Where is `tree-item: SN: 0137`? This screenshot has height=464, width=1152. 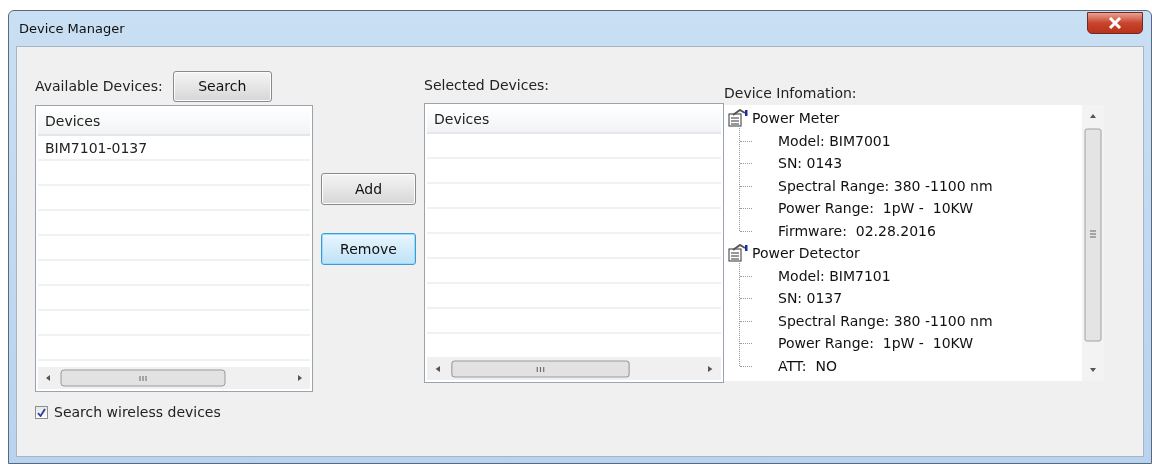 tree-item: SN: 0137 is located at coordinates (810, 298).